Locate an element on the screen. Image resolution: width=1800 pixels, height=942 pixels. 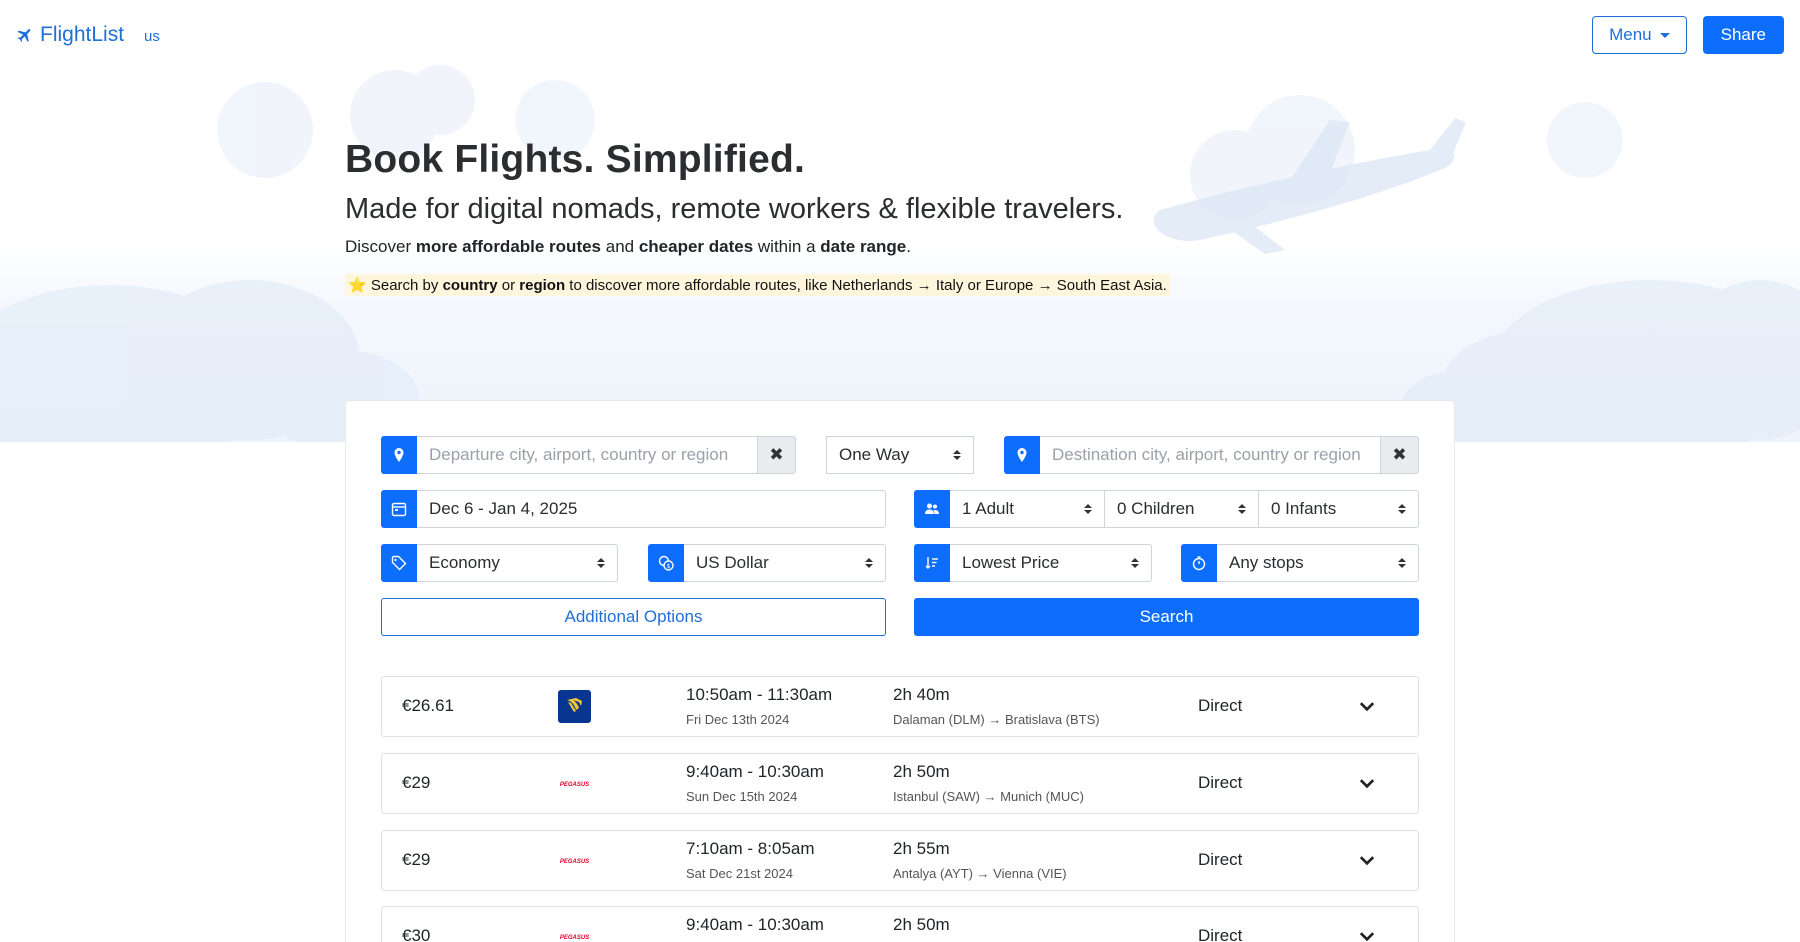
date-range-group: Dec 6 - Jan 4, 2025 is located at coordinates (633, 509).